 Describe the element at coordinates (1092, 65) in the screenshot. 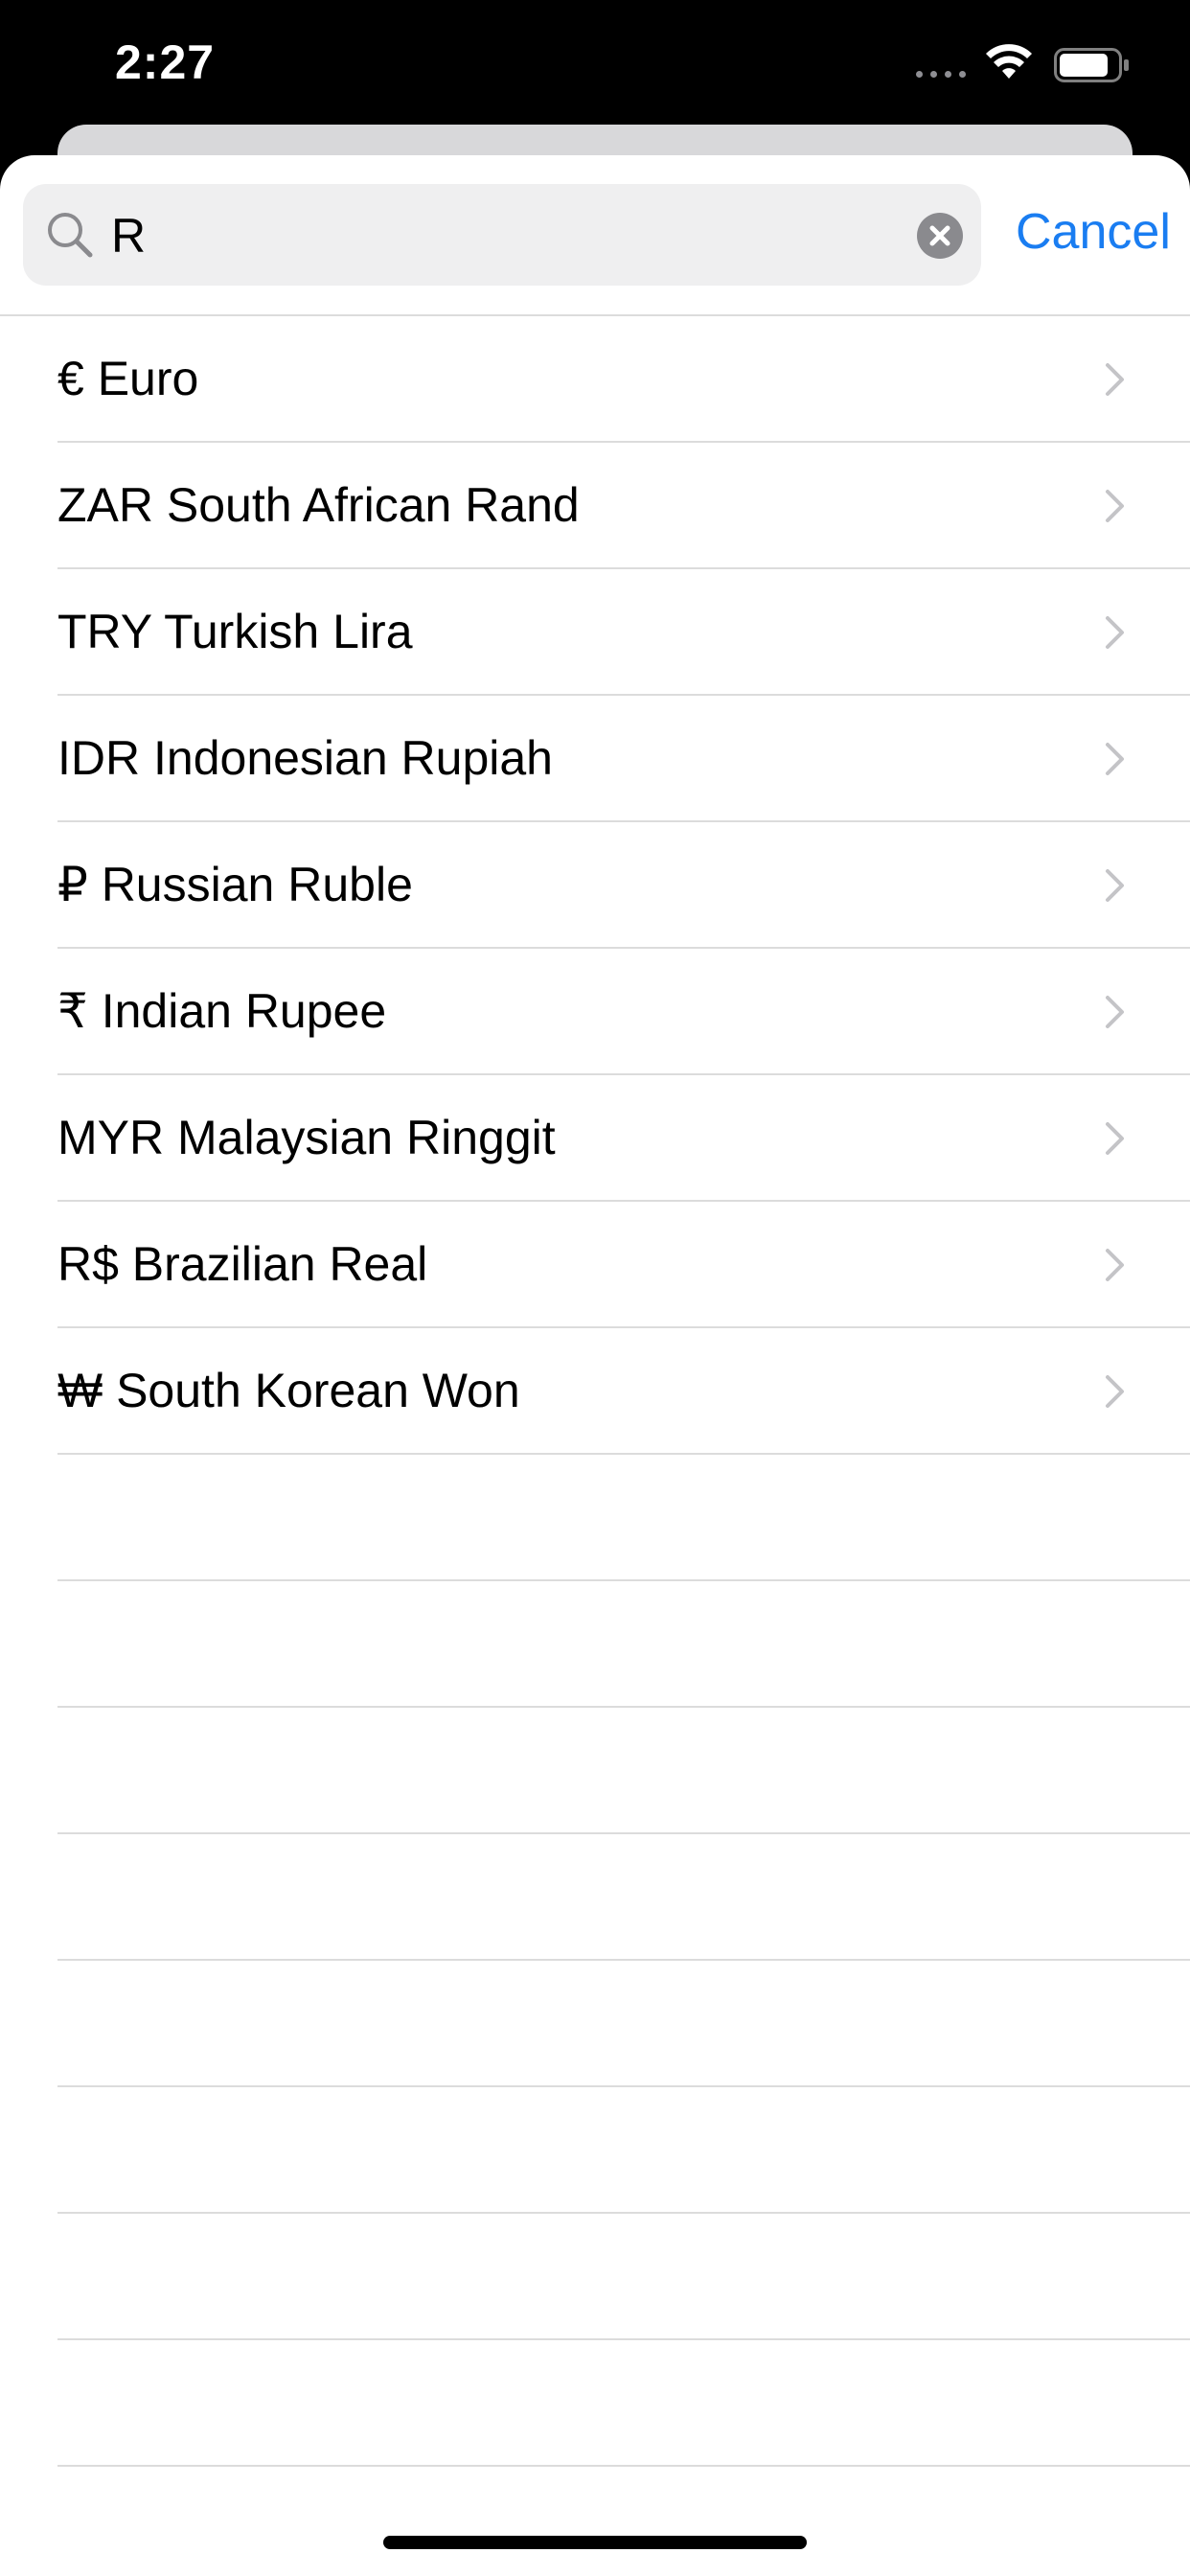

I see `battery-icon` at that location.